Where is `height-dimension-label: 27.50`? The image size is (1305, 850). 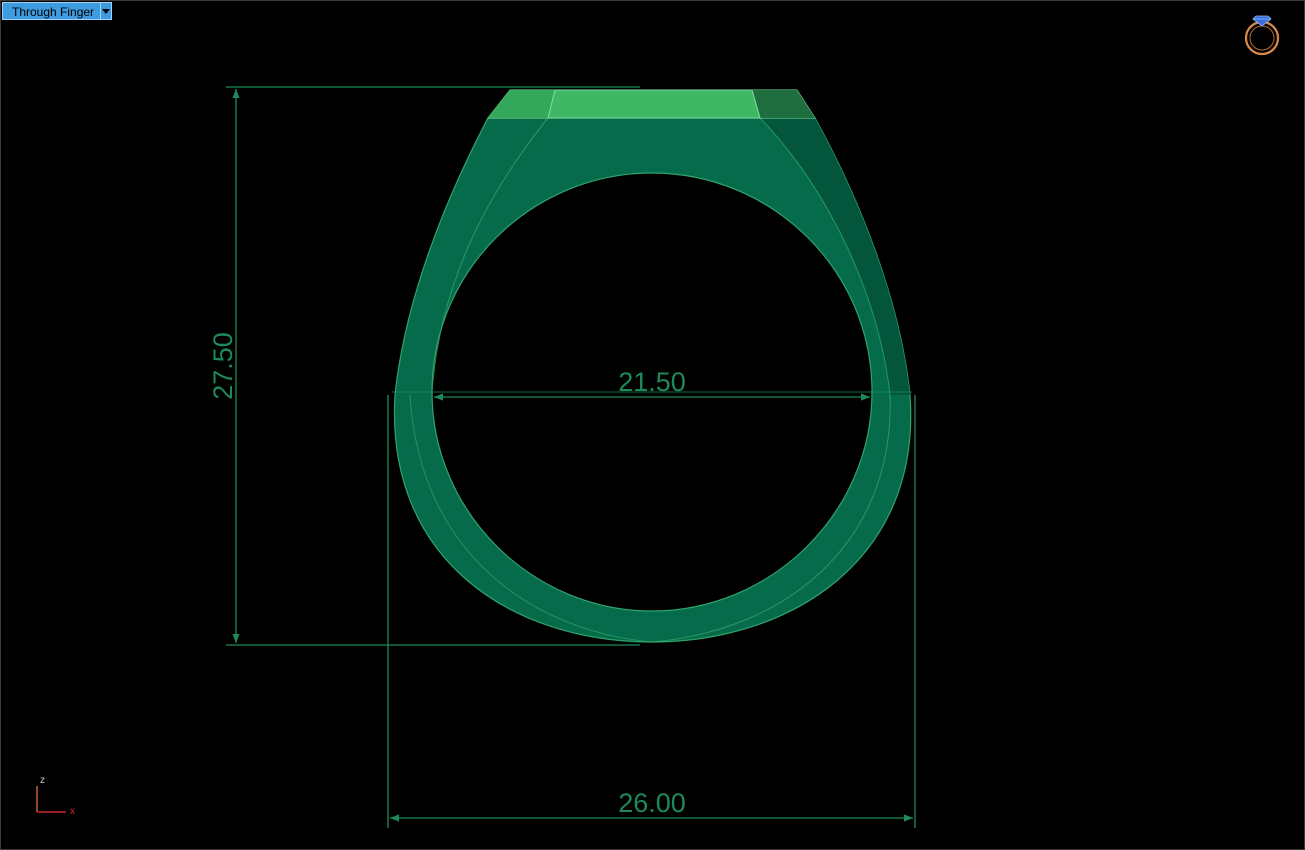
height-dimension-label: 27.50 is located at coordinates (223, 366).